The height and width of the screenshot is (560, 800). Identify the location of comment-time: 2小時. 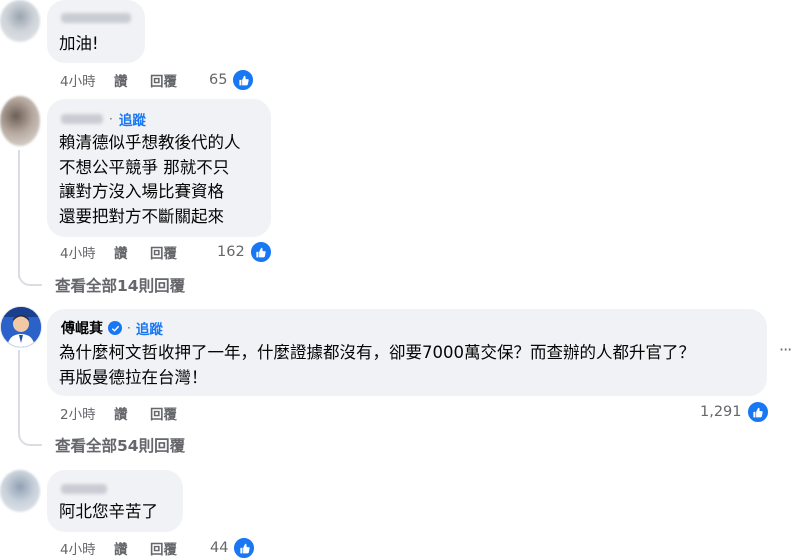
(87, 413).